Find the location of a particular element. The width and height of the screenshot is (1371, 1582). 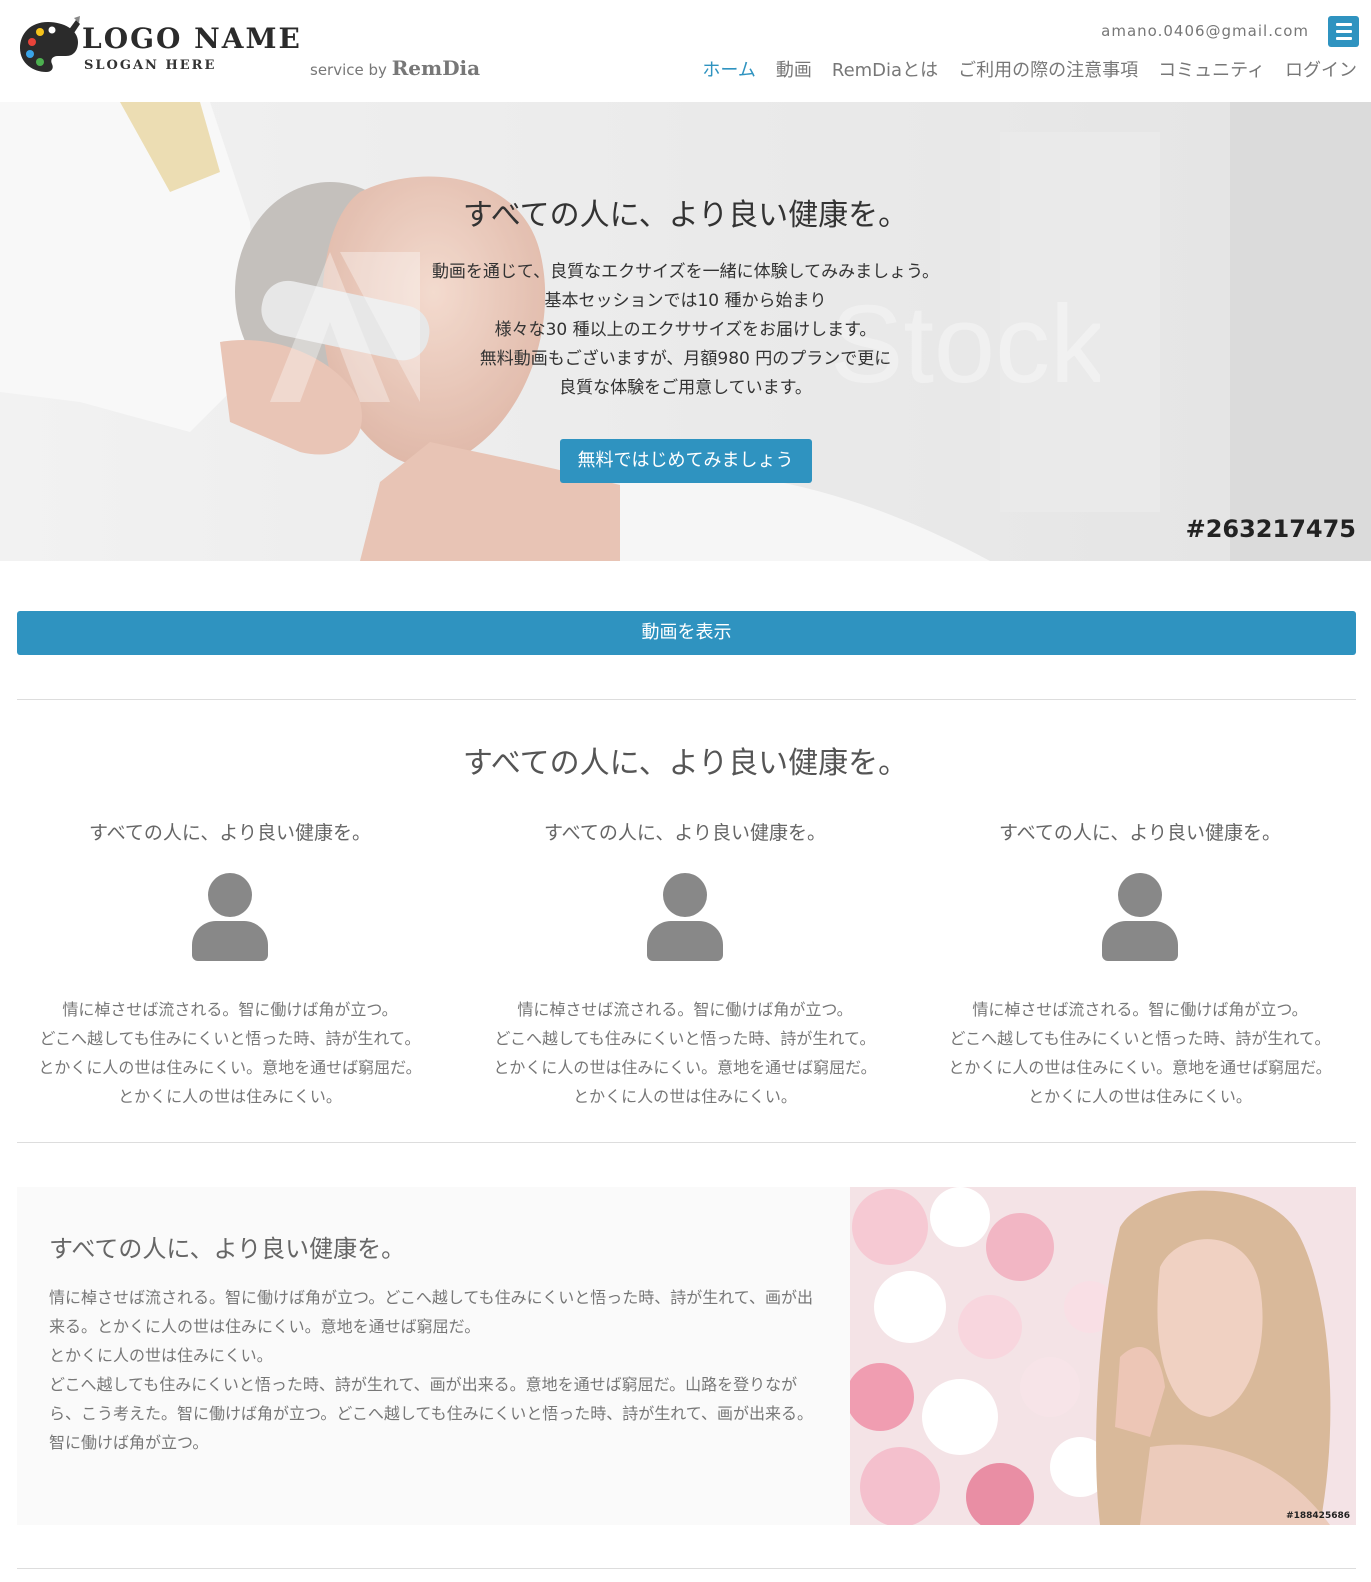

hero-line: 動画を通じて、良質なエクサイズを一緒に体験してみみましょう。 is located at coordinates (685, 272).